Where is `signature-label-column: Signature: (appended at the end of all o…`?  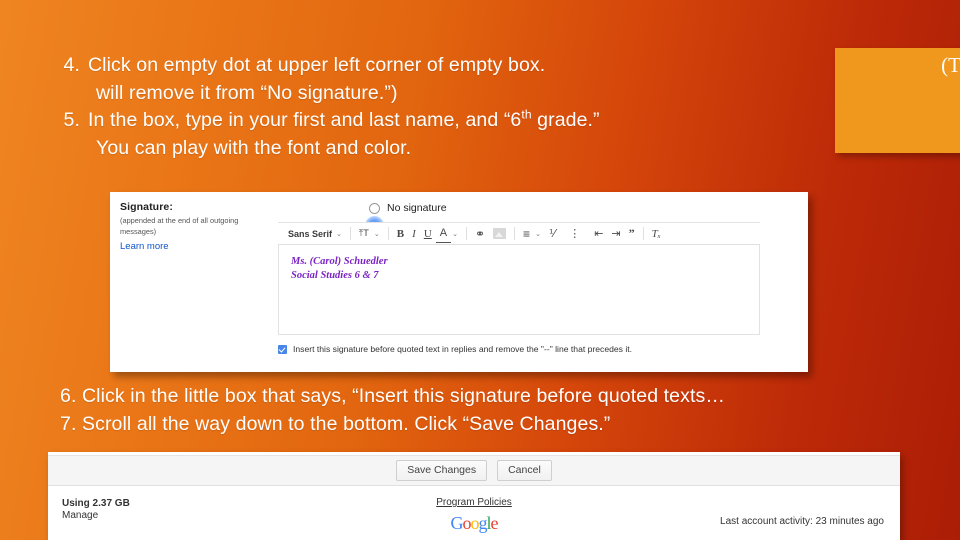 signature-label-column: Signature: (appended at the end of all o… is located at coordinates (190, 226).